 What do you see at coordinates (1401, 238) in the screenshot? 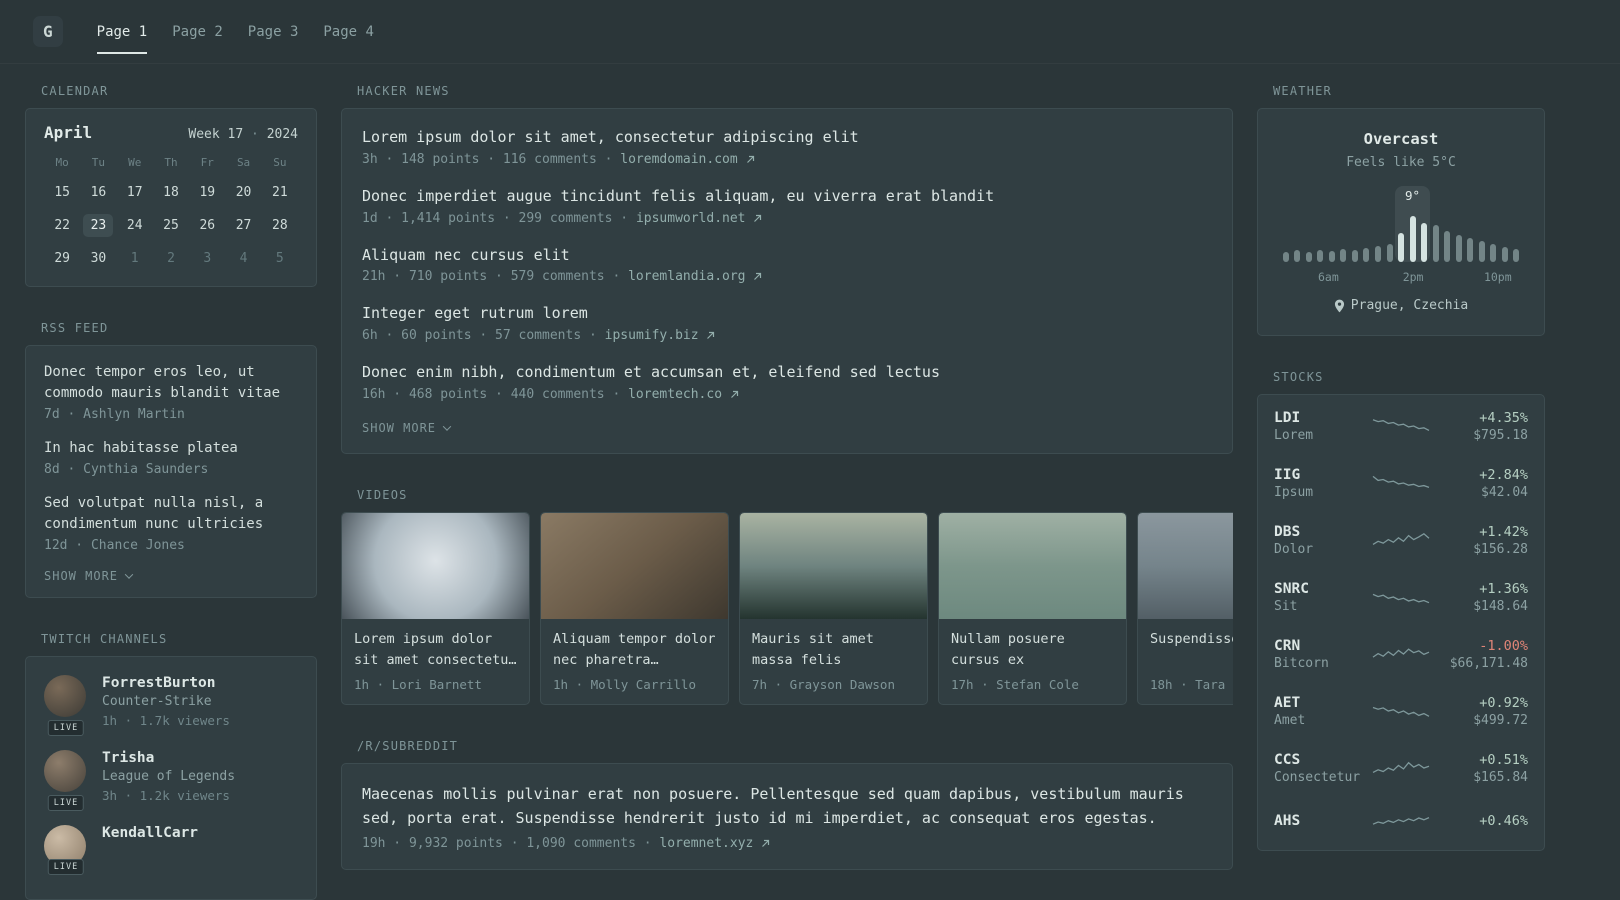
I see `weather-bars` at bounding box center [1401, 238].